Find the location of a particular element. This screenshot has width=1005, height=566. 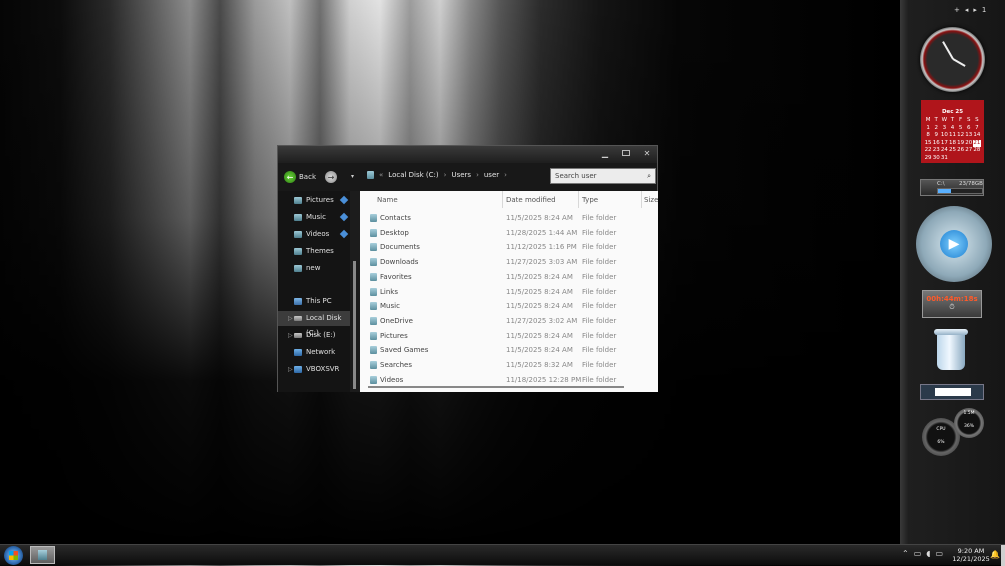

maximize-button is located at coordinates (626, 154).